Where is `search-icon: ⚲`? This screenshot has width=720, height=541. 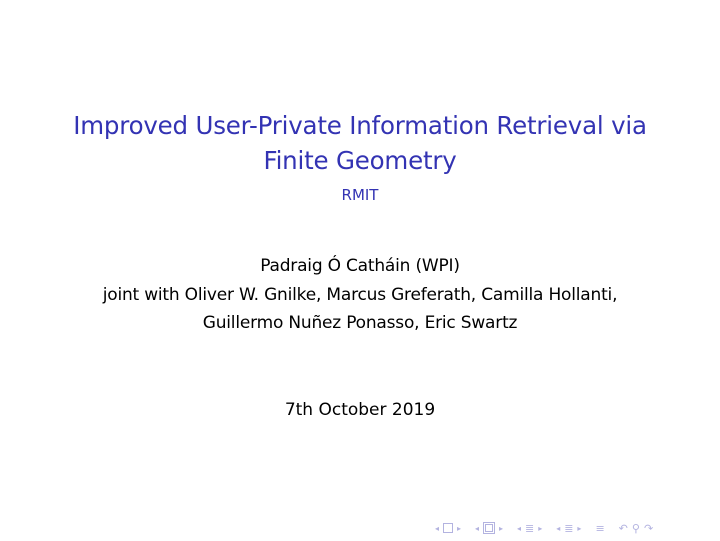
search-icon: ⚲ is located at coordinates (636, 528).